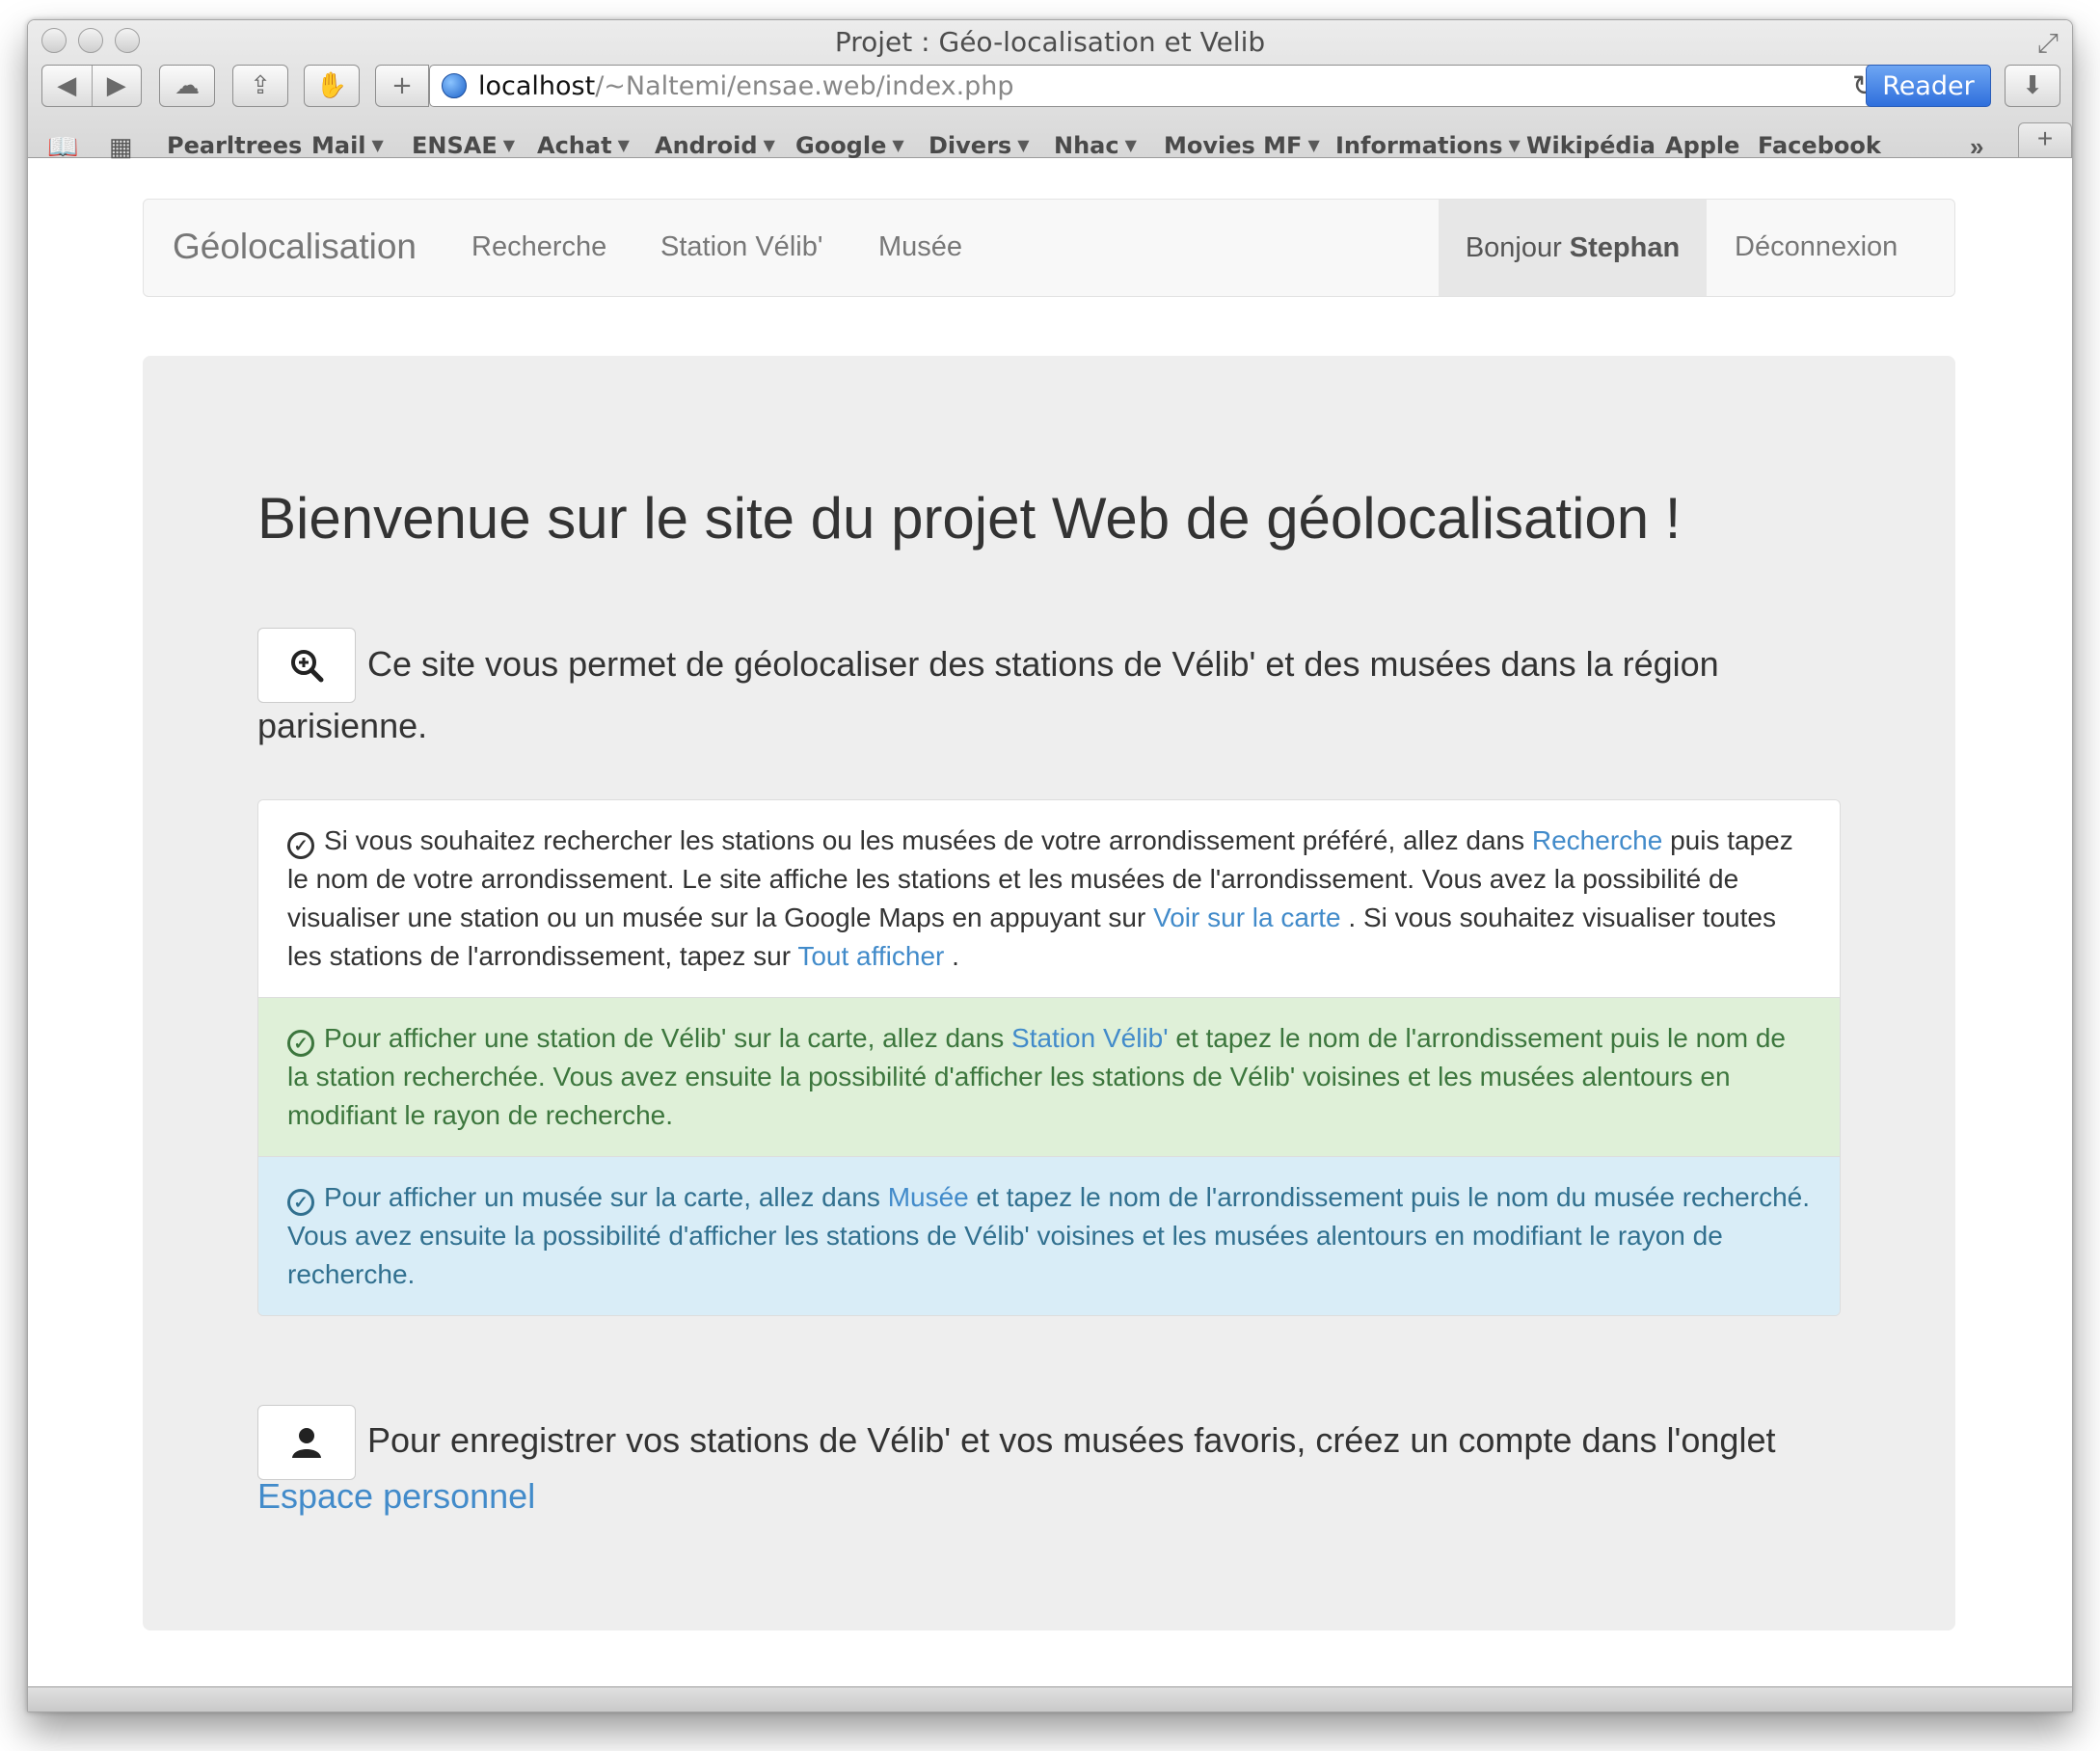  What do you see at coordinates (234, 145) in the screenshot?
I see `bookmark-pearltrees: Pearltrees` at bounding box center [234, 145].